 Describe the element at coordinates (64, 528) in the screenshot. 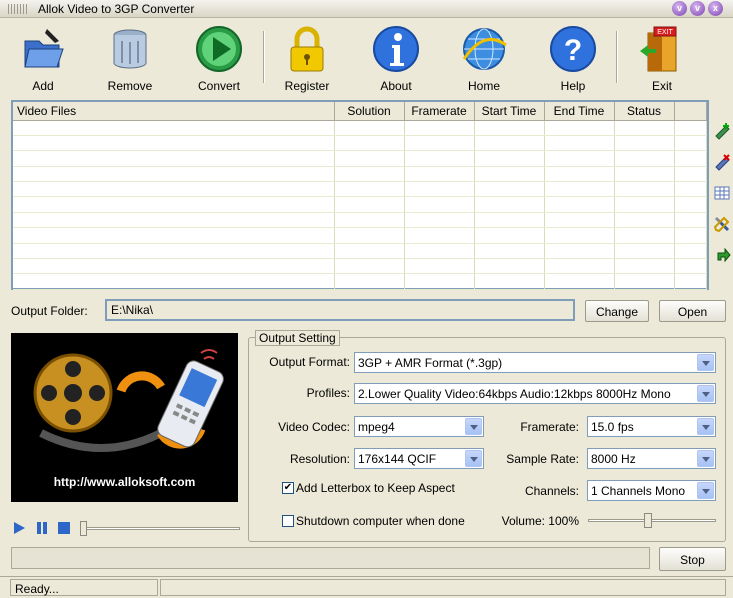

I see `stop-icon` at that location.